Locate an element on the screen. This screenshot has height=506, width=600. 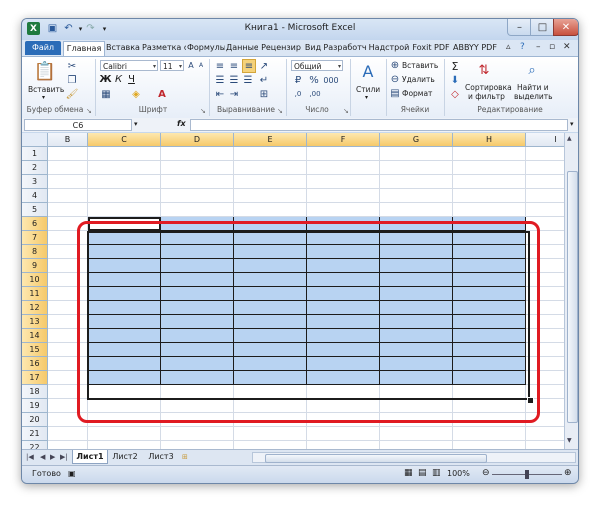
column-header-C: C is located at coordinates (124, 140).